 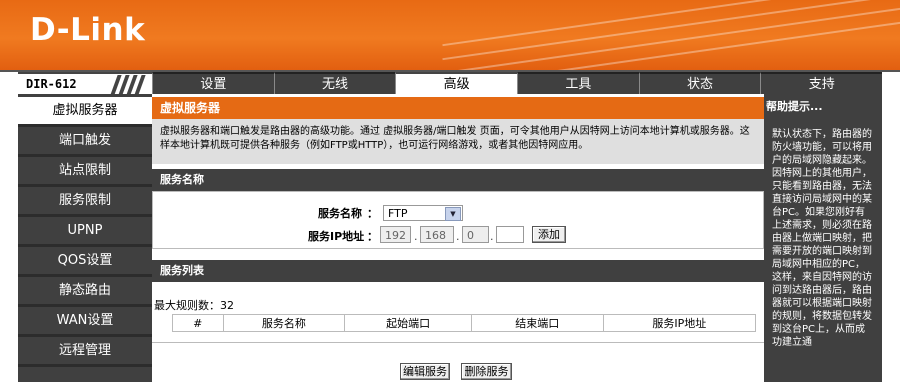 What do you see at coordinates (437, 234) in the screenshot?
I see `ip-octet-2: 168` at bounding box center [437, 234].